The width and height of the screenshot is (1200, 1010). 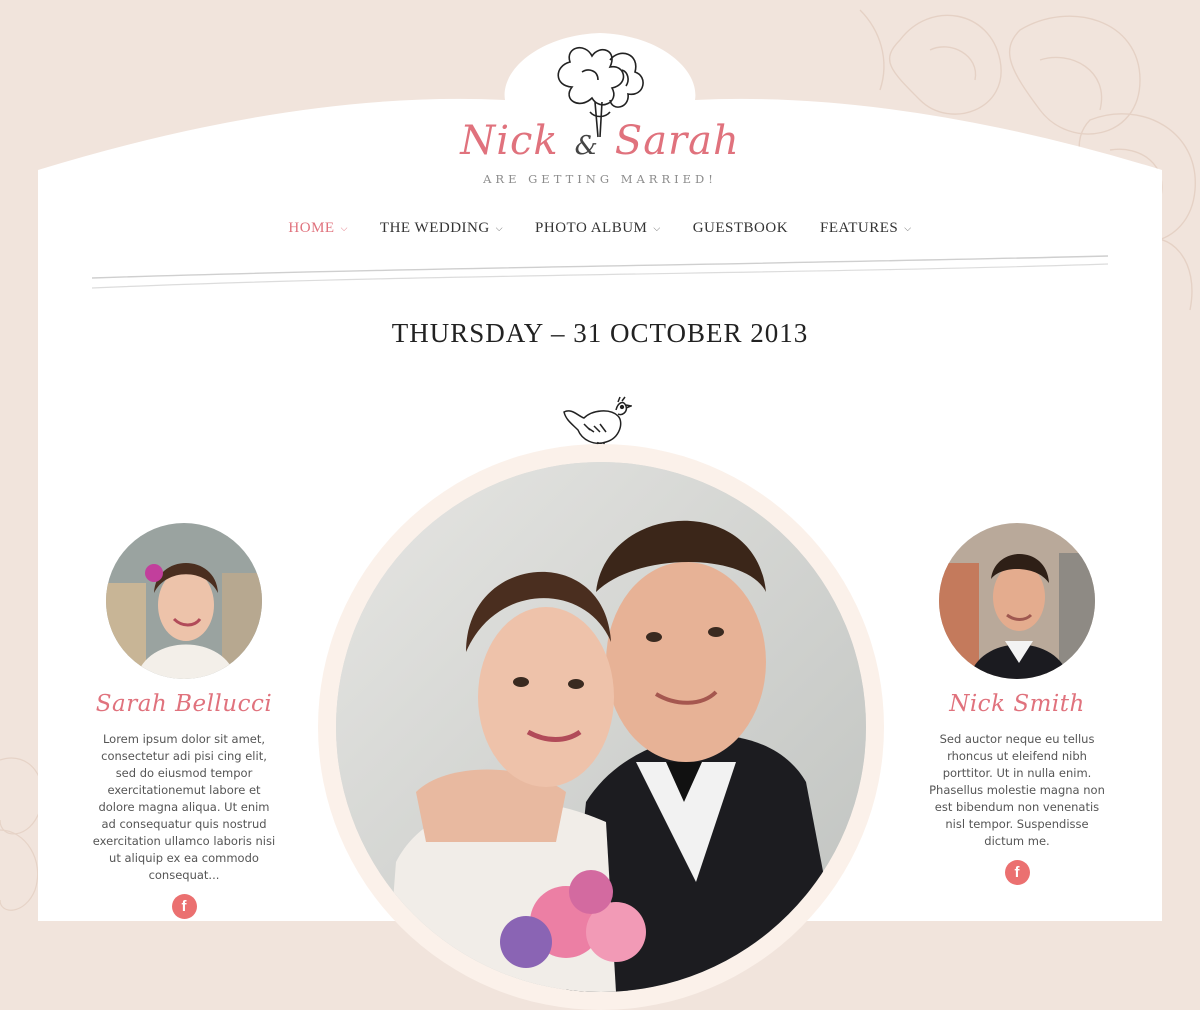 I want to click on nav-item-the-wedding: THE WEDDING ⌵, so click(x=441, y=228).